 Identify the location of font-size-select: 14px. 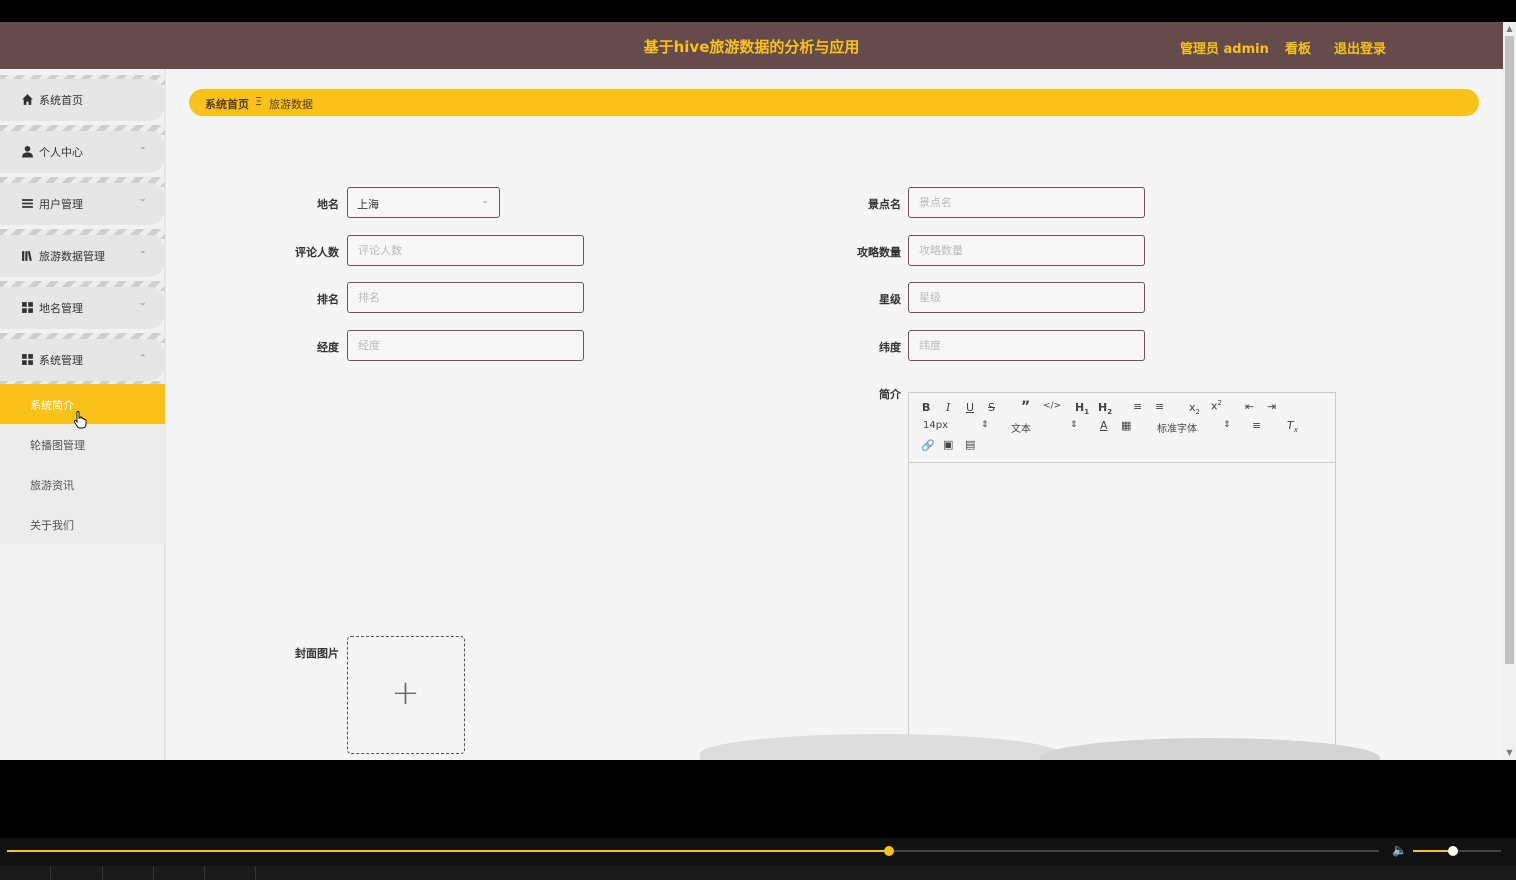
(935, 425).